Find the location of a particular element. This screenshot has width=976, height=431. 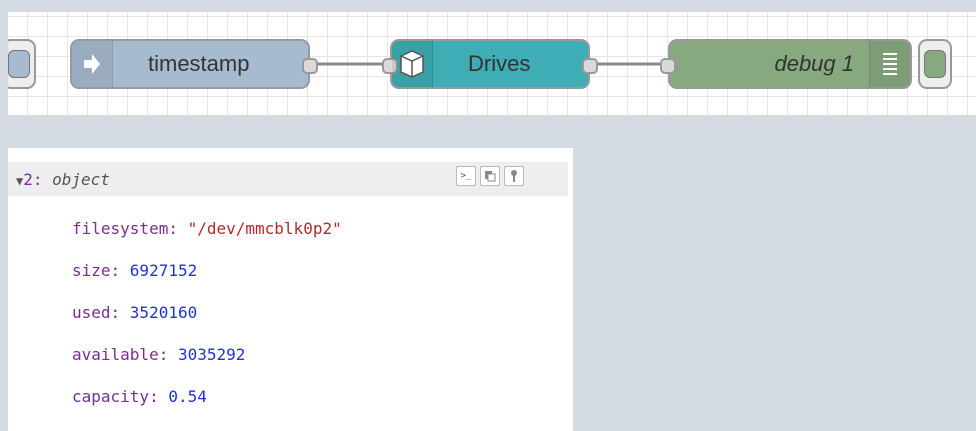

inject-button is located at coordinates (22, 64).